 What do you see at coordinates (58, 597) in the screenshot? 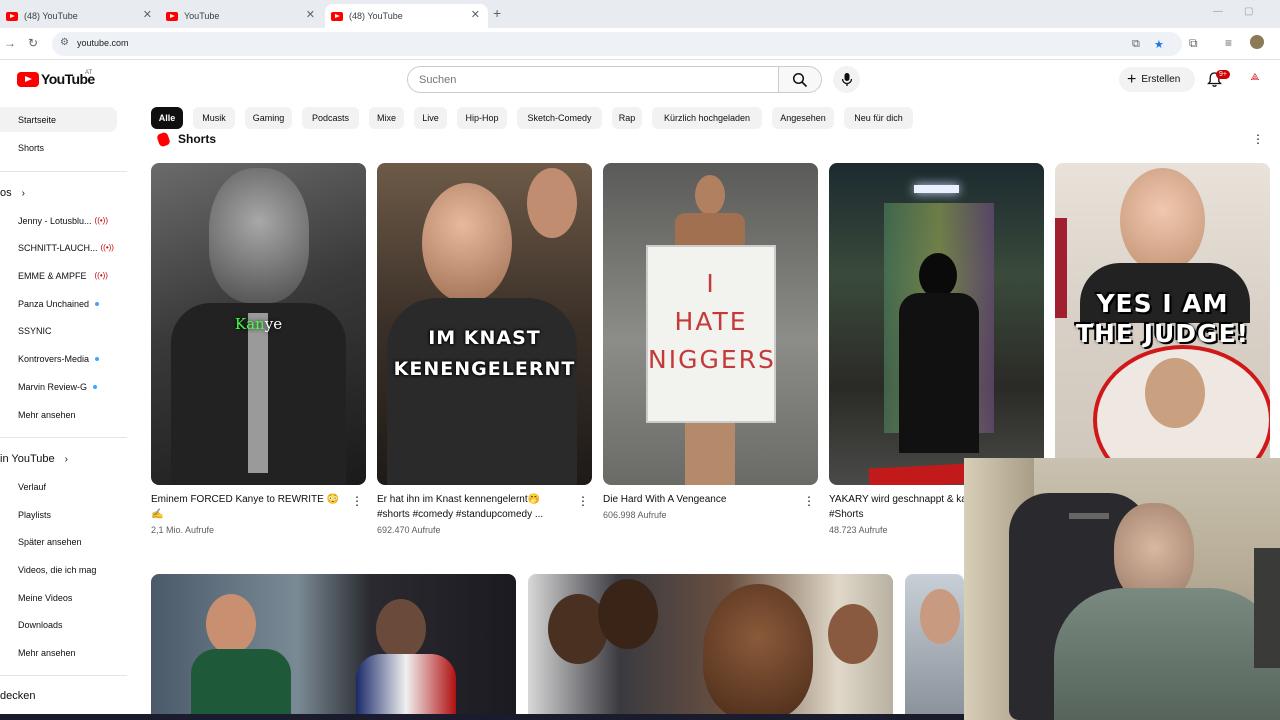
I see `sidebar-item-your-videos: Meine Videos` at bounding box center [58, 597].